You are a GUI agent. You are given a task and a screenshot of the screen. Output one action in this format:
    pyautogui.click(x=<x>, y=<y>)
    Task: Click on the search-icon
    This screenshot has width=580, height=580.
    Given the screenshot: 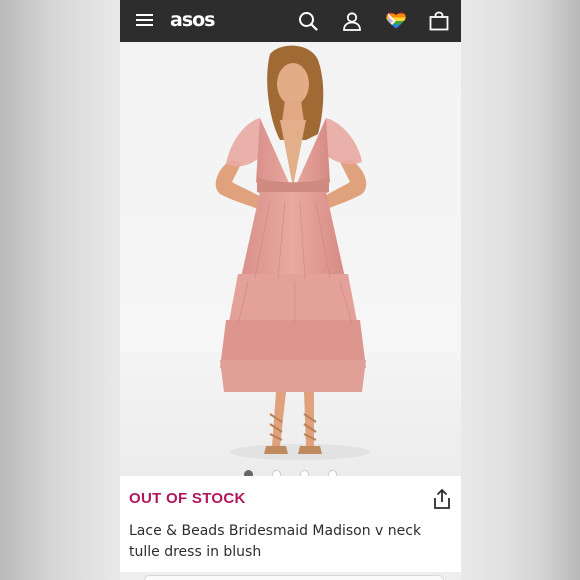 What is the action you would take?
    pyautogui.click(x=308, y=21)
    